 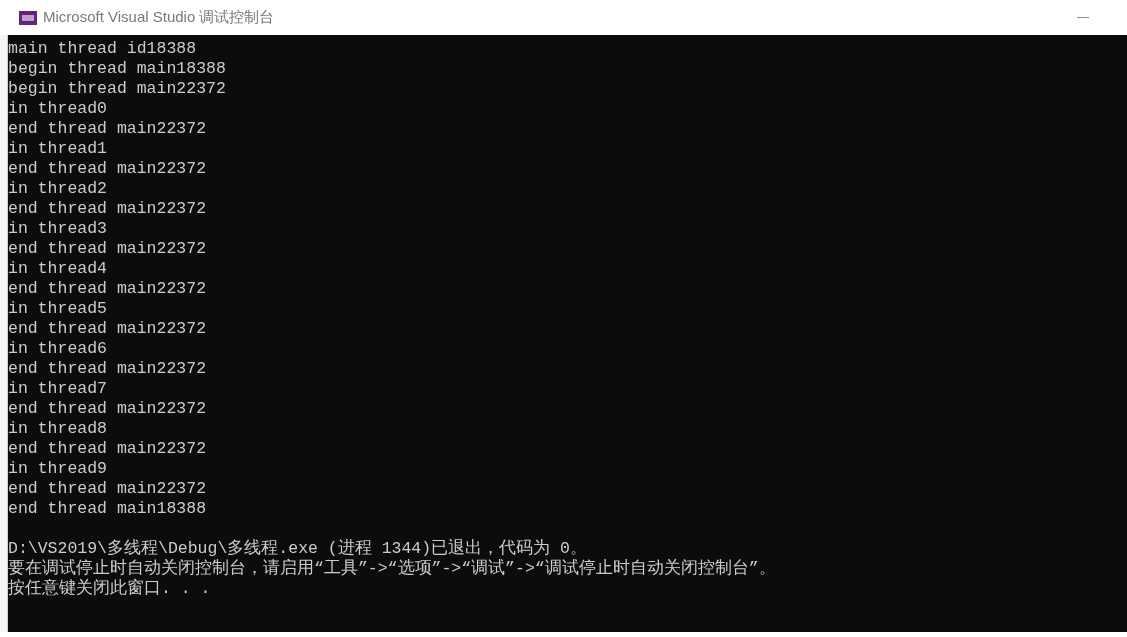 What do you see at coordinates (58, 429) in the screenshot?
I see `console-line: in thread8` at bounding box center [58, 429].